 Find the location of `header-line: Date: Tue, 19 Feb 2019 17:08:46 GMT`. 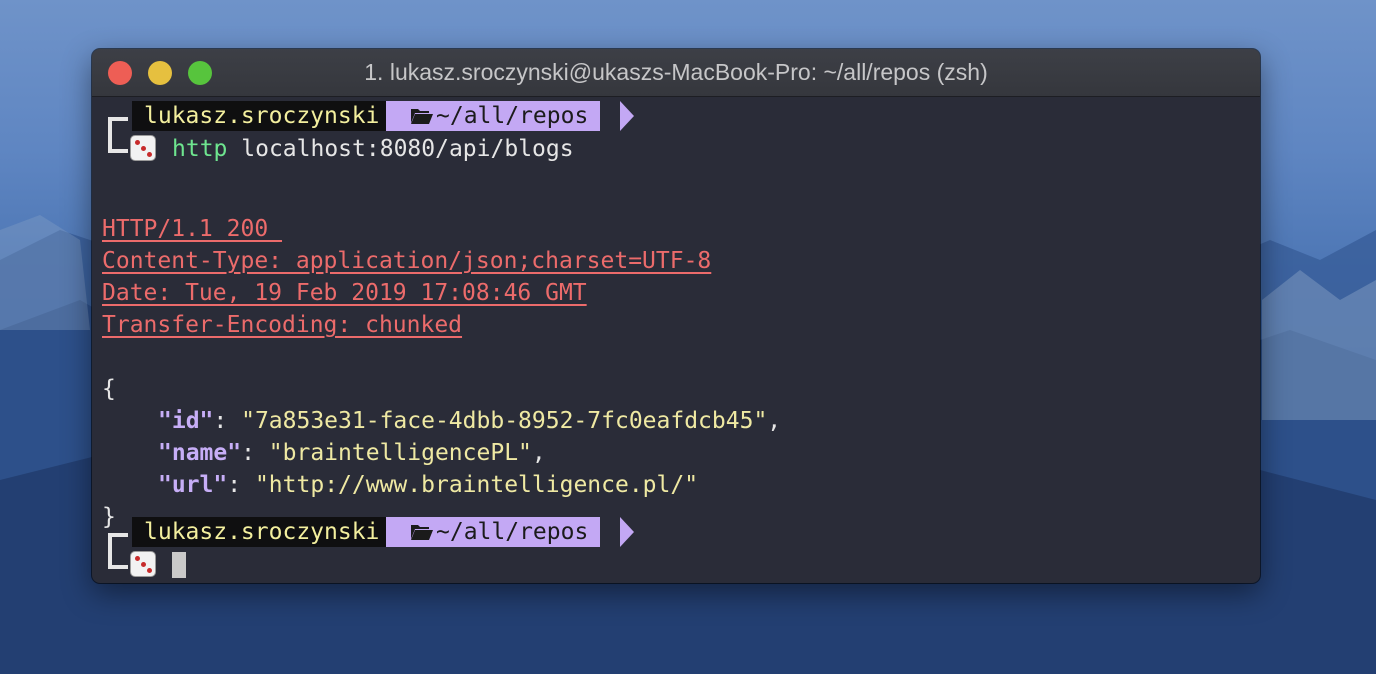

header-line: Date: Tue, 19 Feb 2019 17:08:46 GMT is located at coordinates (344, 293).